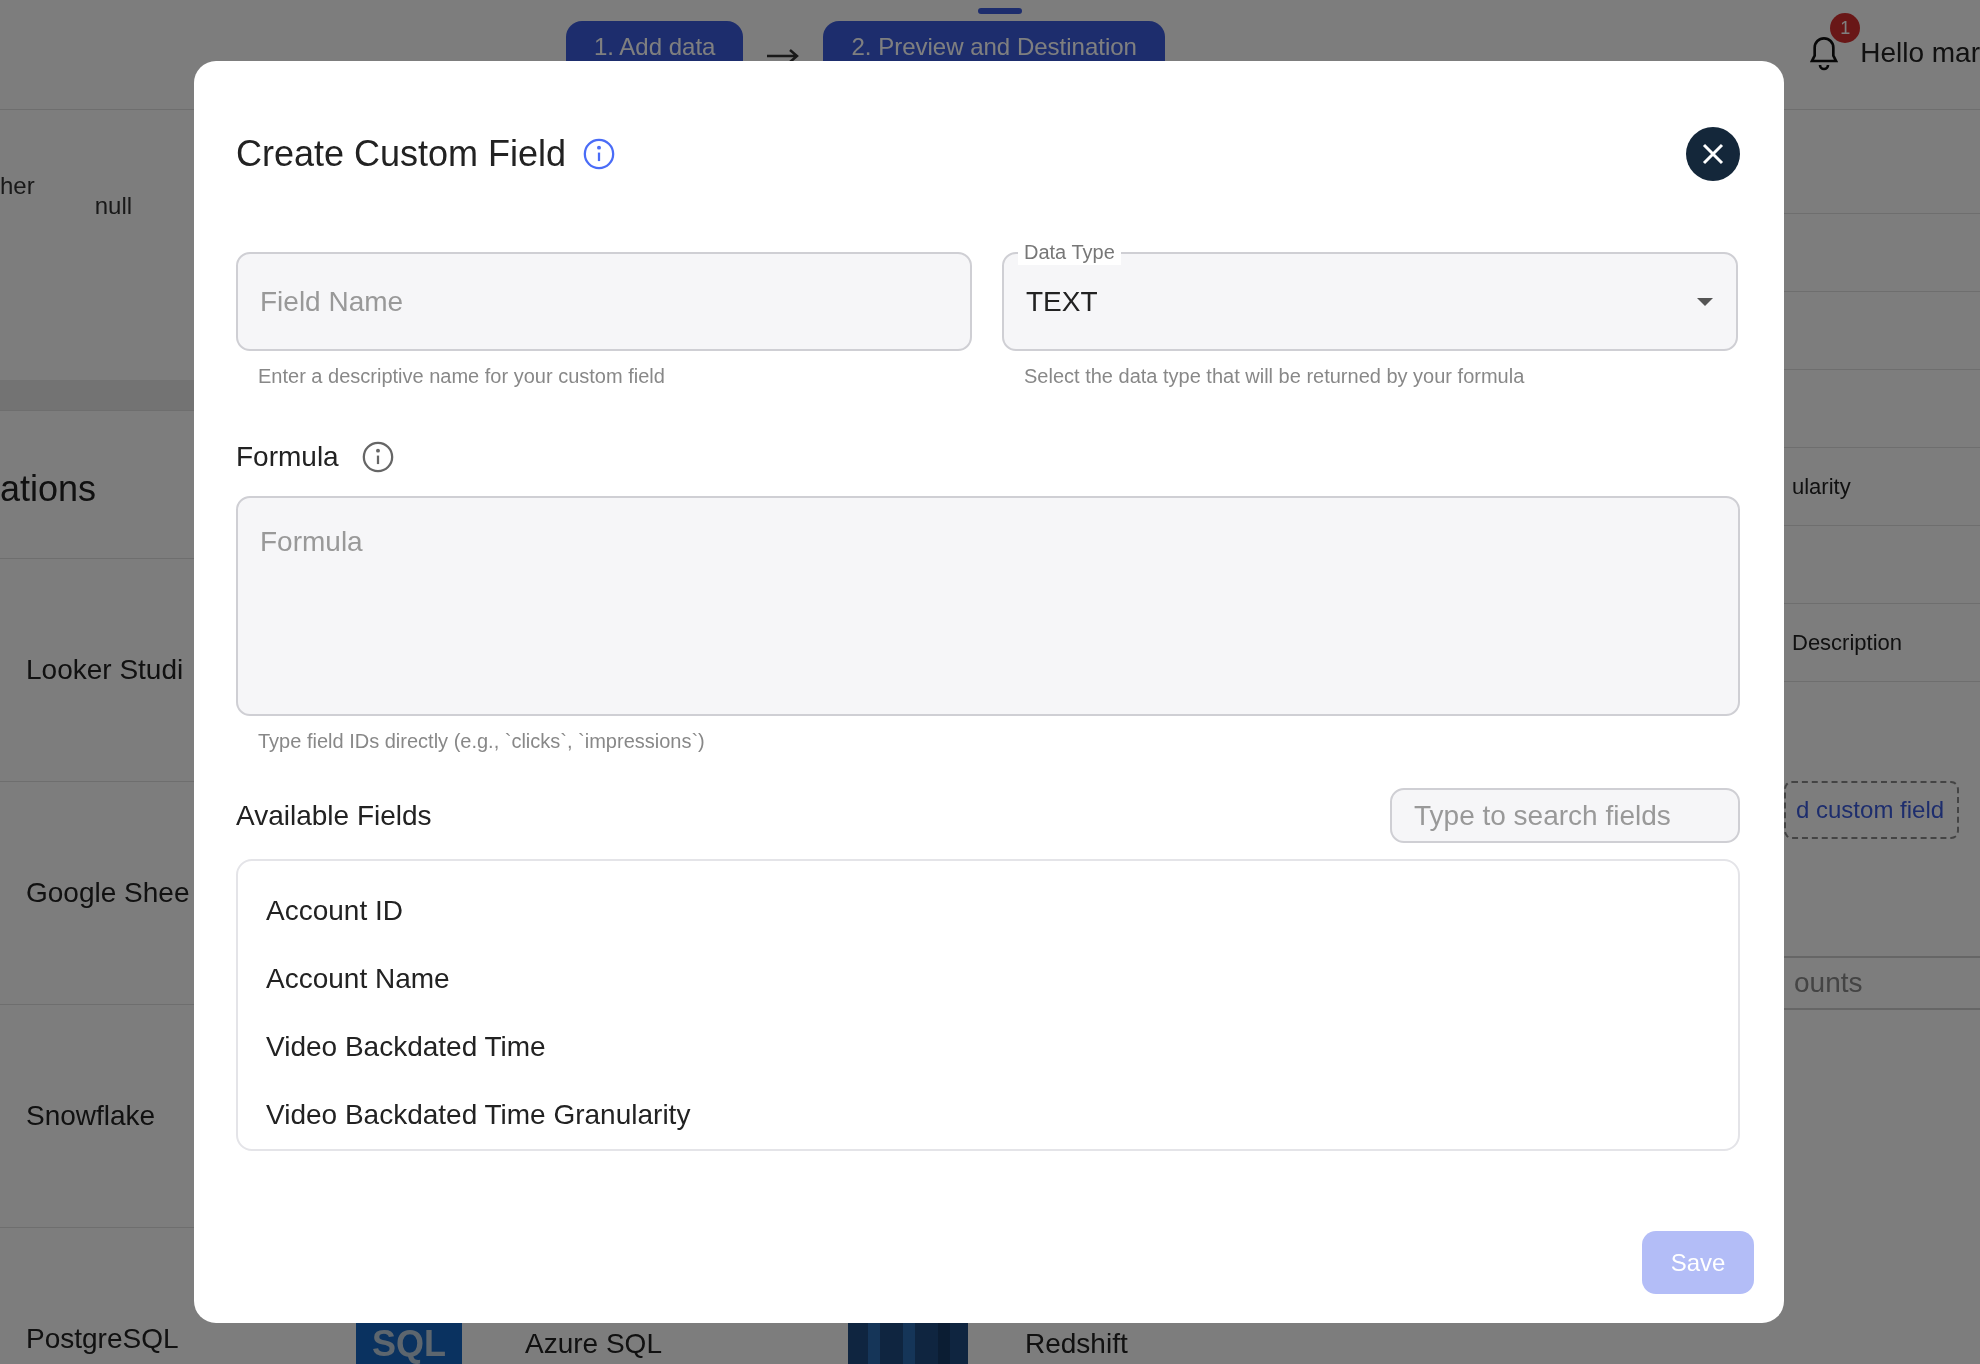  Describe the element at coordinates (988, 606) in the screenshot. I see `formula-field: Formula` at that location.